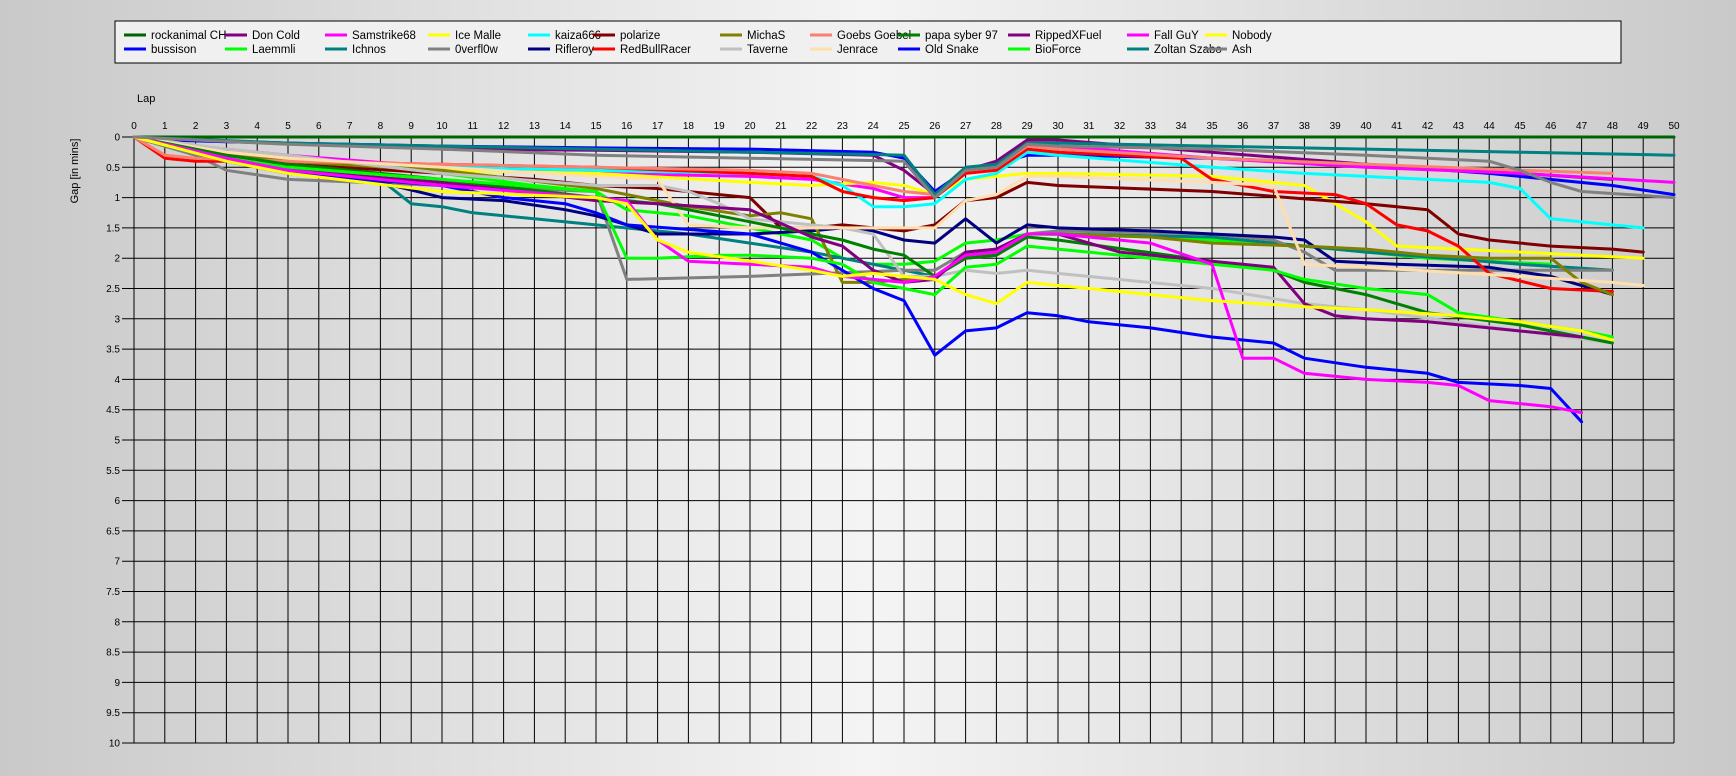 This screenshot has height=776, width=1736. What do you see at coordinates (115, 744) in the screenshot?
I see `y-tick-label: 10` at bounding box center [115, 744].